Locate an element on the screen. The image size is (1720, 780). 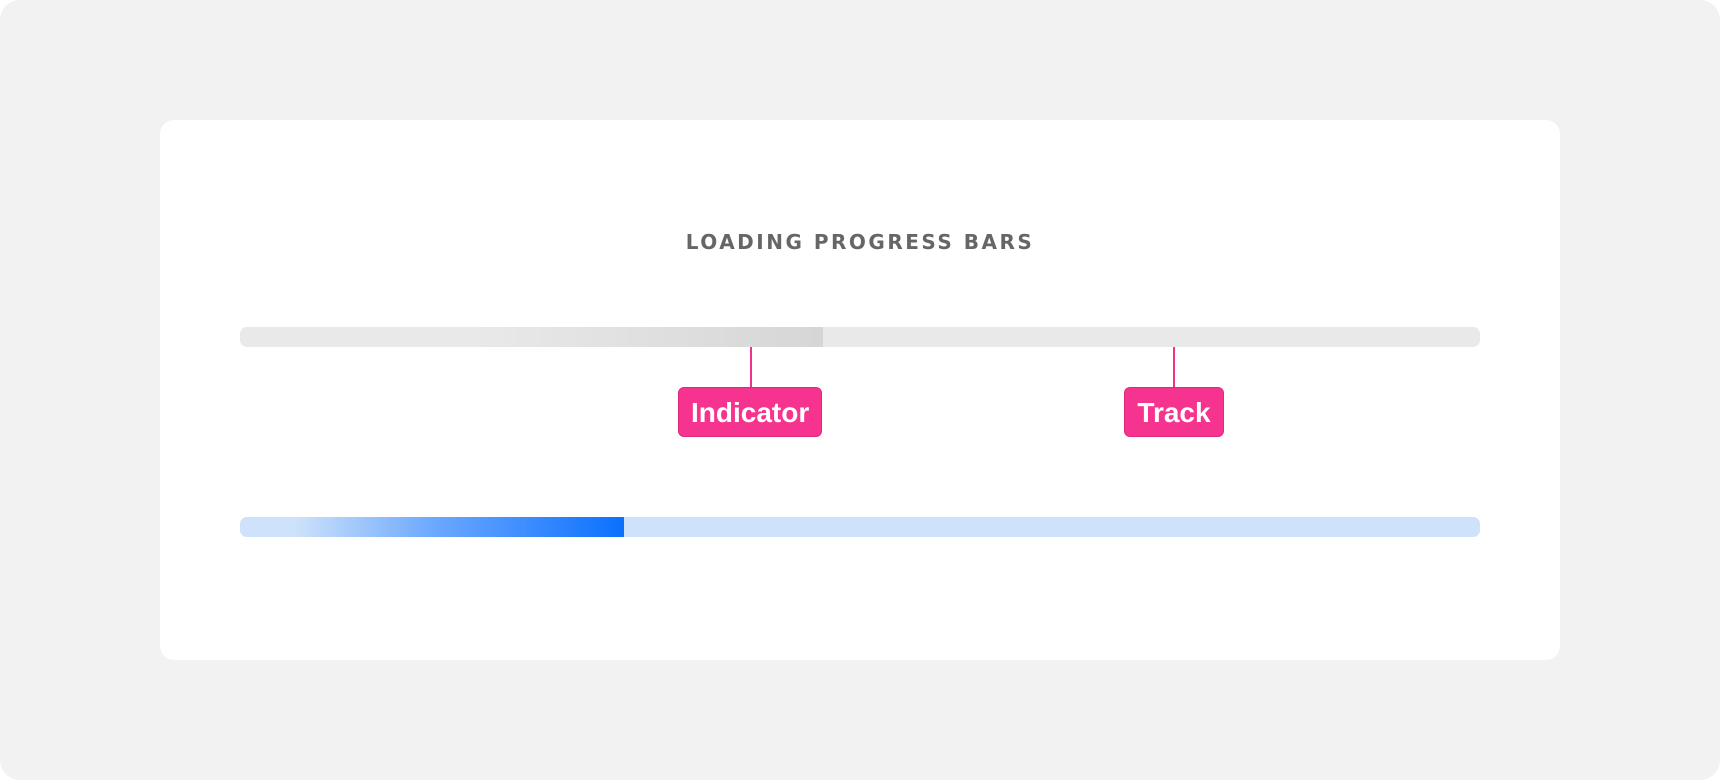
progress-track-blue is located at coordinates (860, 527).